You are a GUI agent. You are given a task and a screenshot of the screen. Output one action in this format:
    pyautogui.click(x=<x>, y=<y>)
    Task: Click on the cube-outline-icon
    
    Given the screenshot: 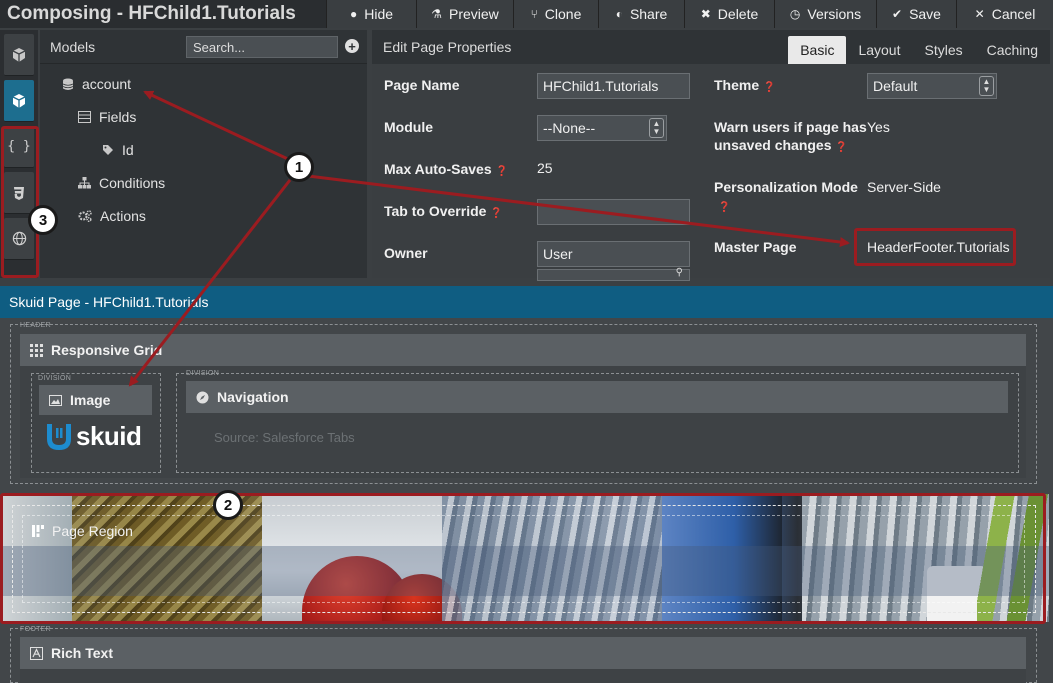 What is the action you would take?
    pyautogui.click(x=19, y=54)
    